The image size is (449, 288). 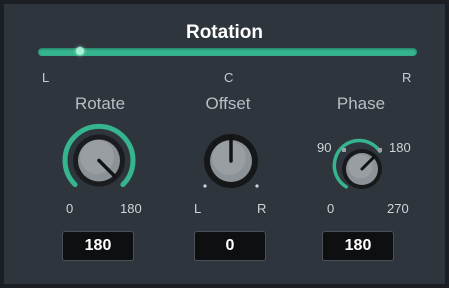 What do you see at coordinates (131, 208) in the screenshot?
I see `rotate-max-label: 180` at bounding box center [131, 208].